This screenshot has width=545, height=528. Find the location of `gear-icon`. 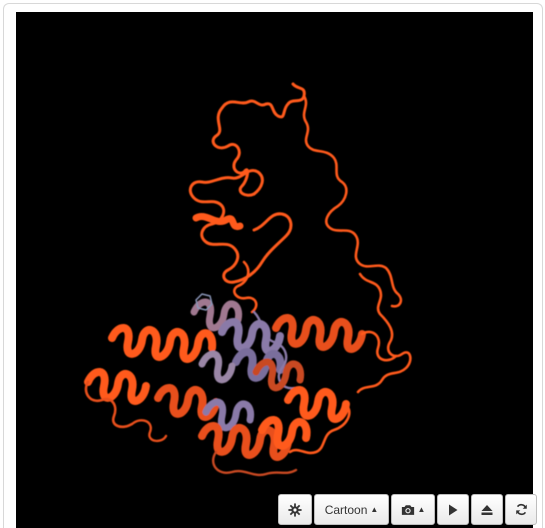

gear-icon is located at coordinates (295, 509).